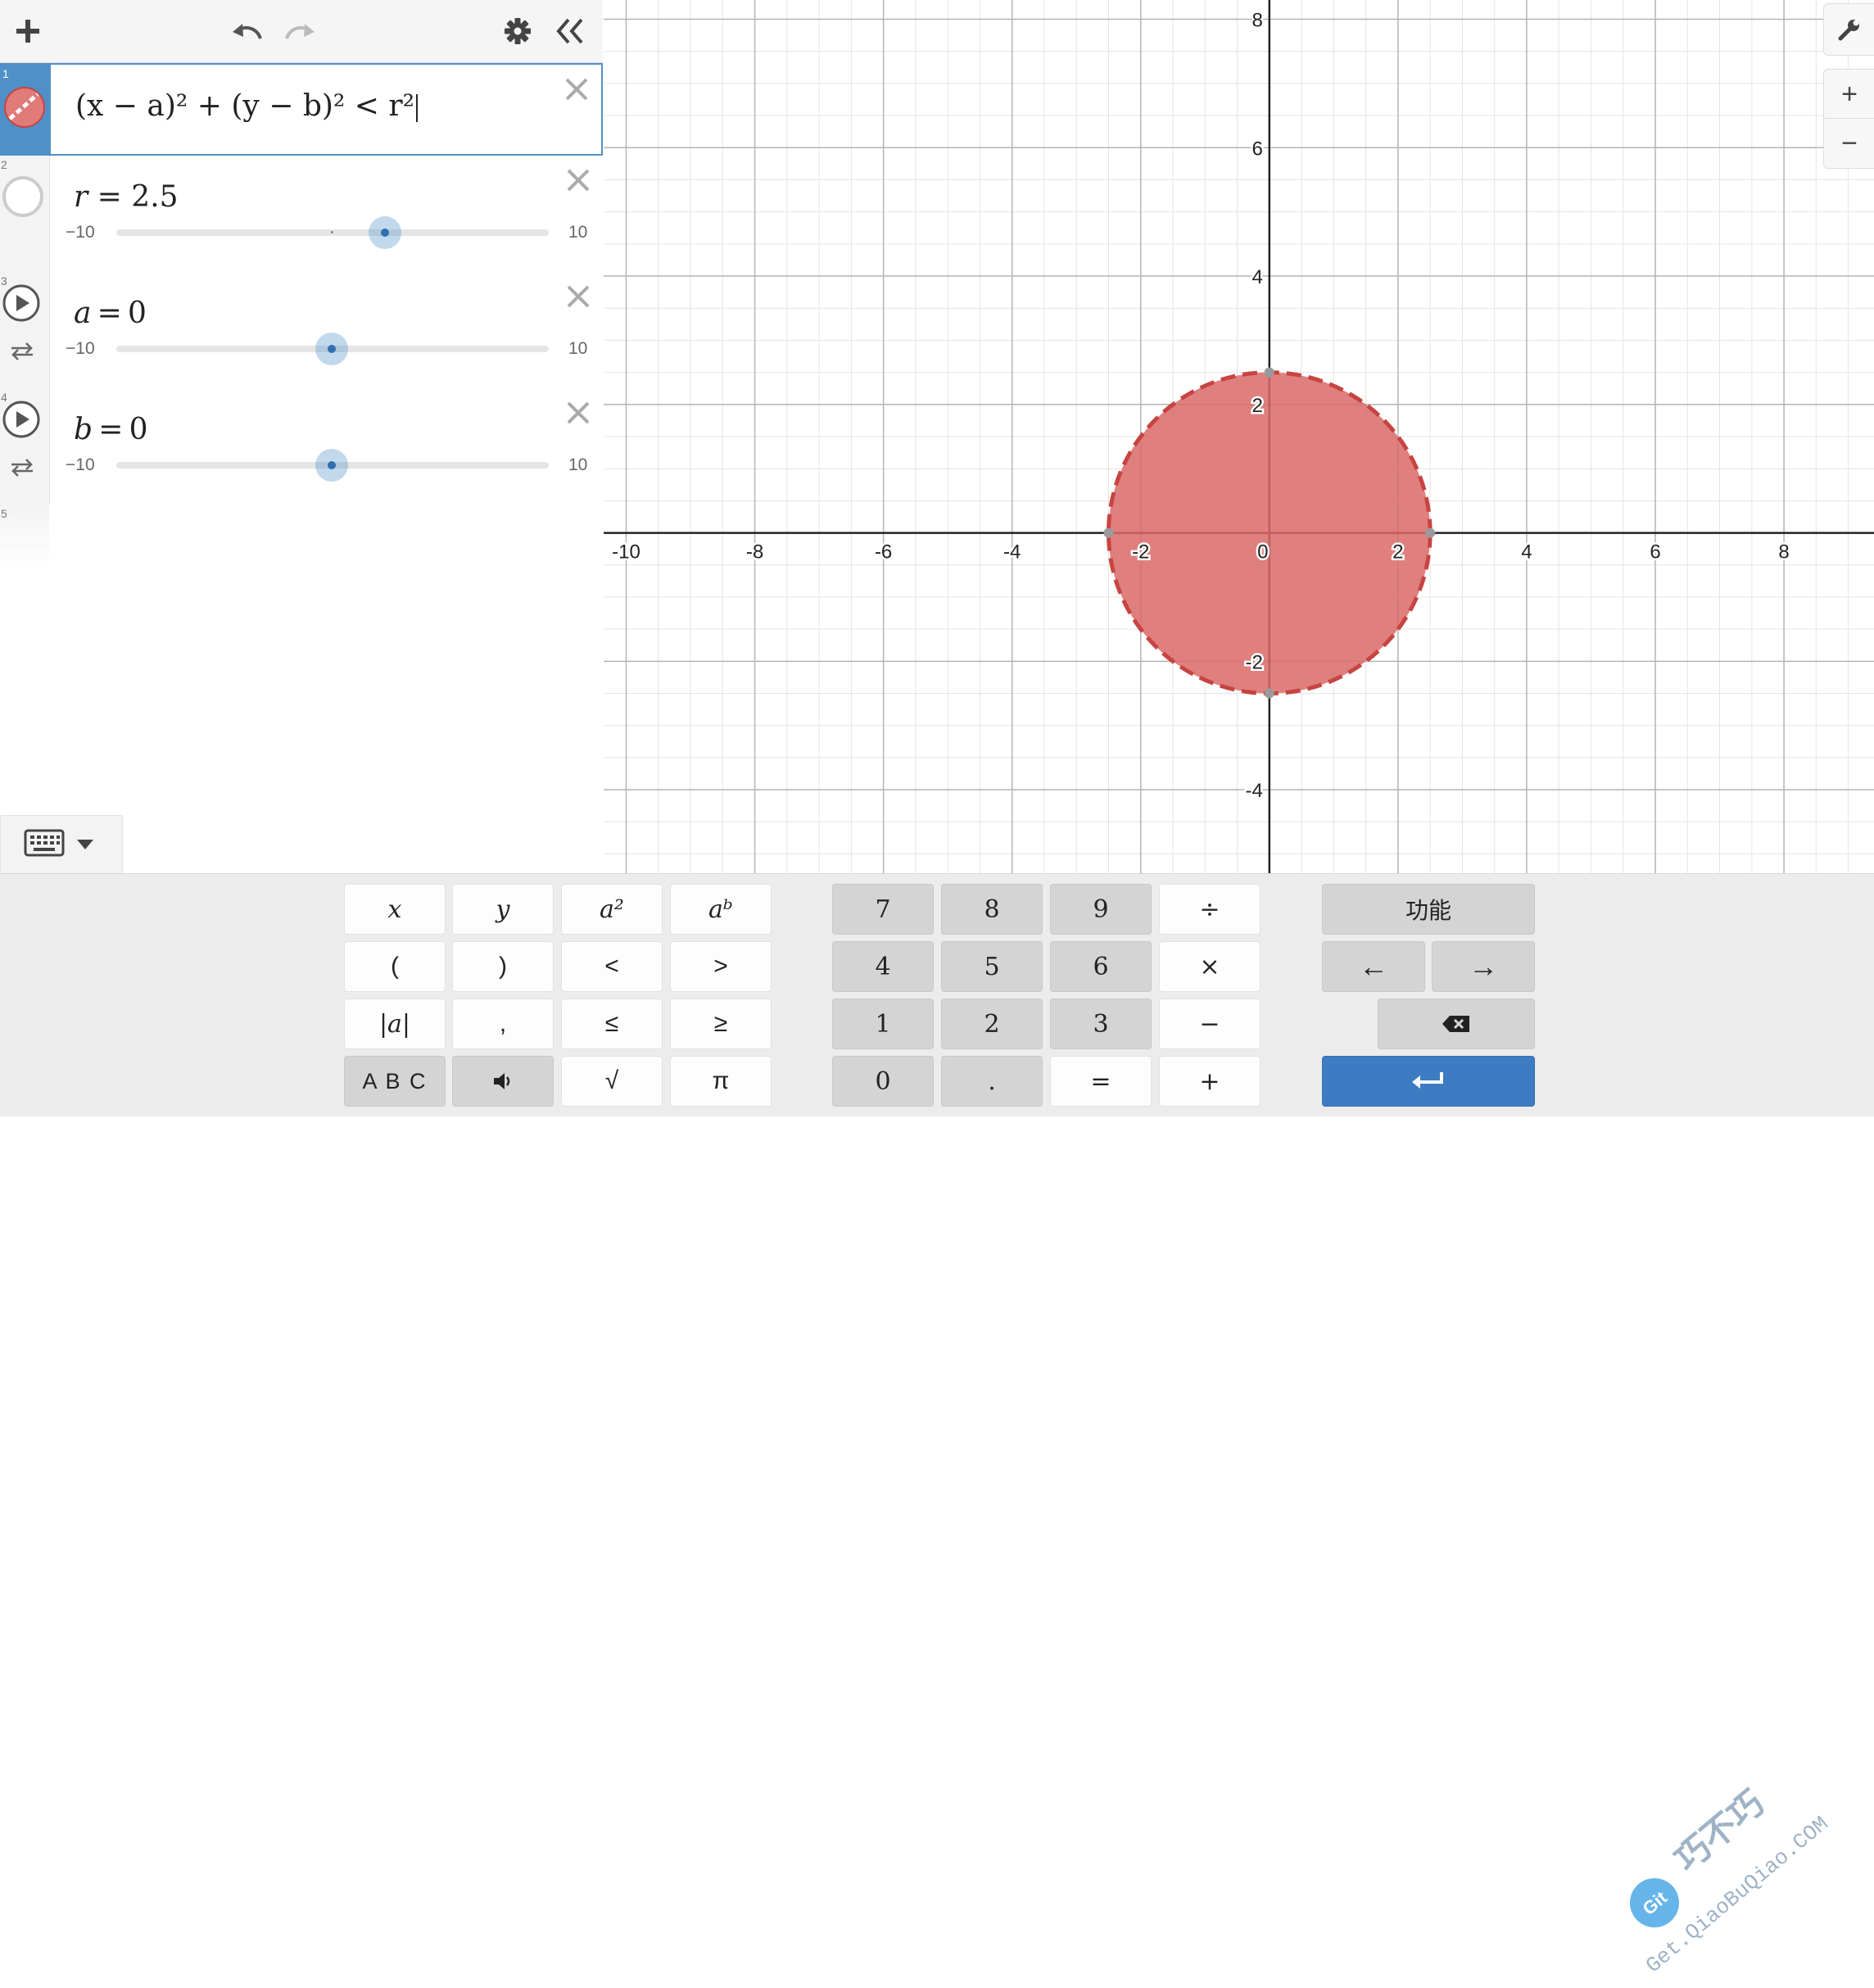  I want to click on key-3-0: A B C, so click(395, 1081).